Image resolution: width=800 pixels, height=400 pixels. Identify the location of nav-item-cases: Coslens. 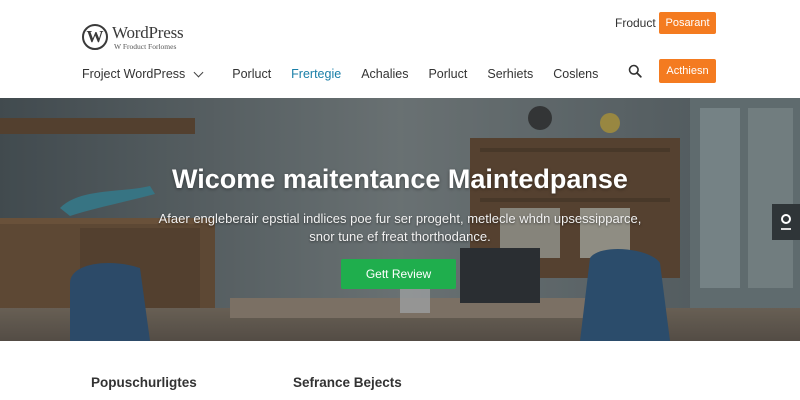
(575, 74).